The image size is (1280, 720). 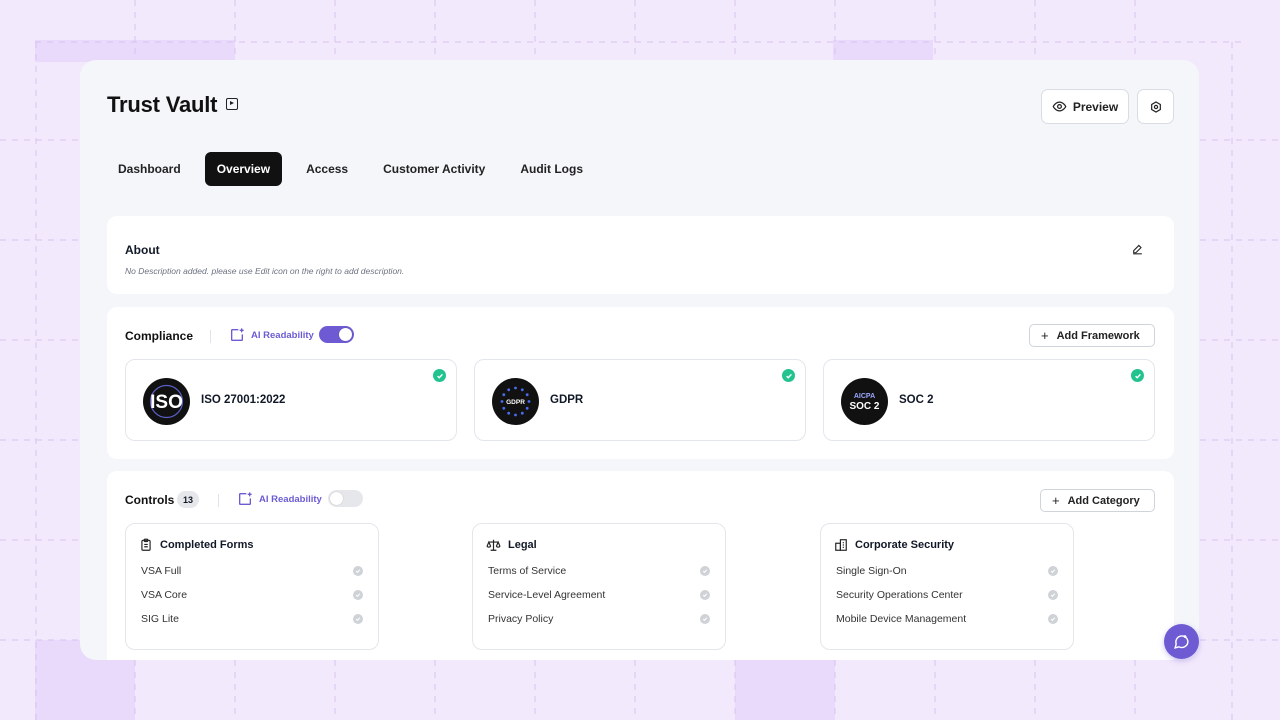 I want to click on play-icon, so click(x=232, y=104).